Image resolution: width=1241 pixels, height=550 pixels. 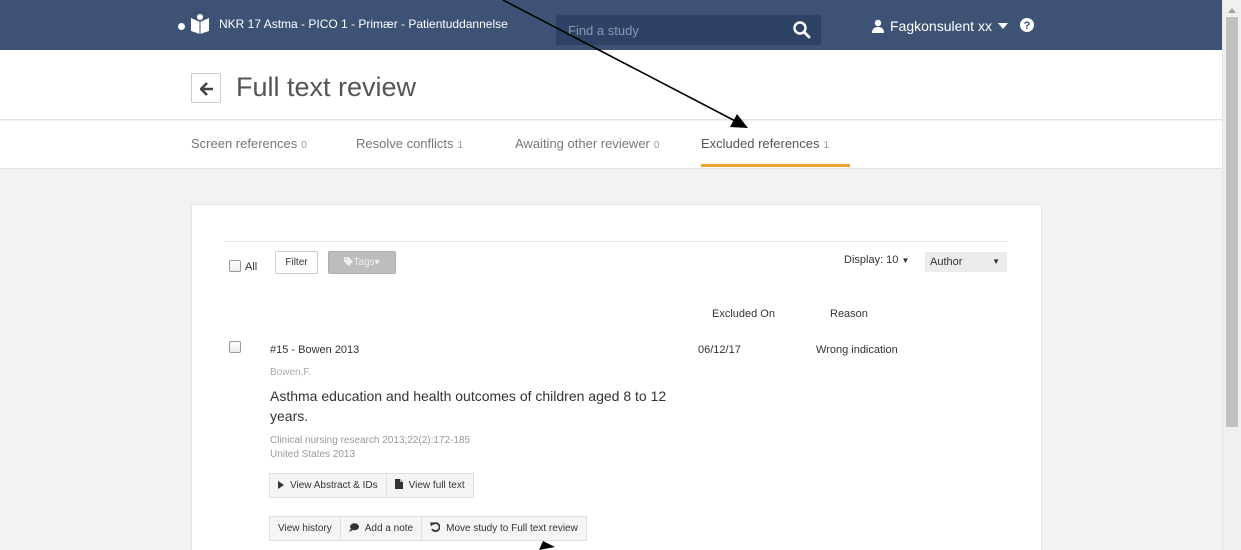 What do you see at coordinates (849, 314) in the screenshot?
I see `column-header-reason: Reason` at bounding box center [849, 314].